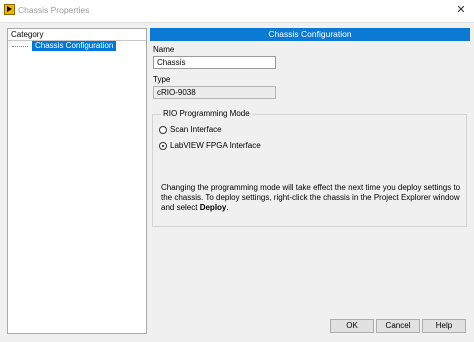 Image resolution: width=474 pixels, height=342 pixels. I want to click on info-text-deploy: Deploy, so click(213, 207).